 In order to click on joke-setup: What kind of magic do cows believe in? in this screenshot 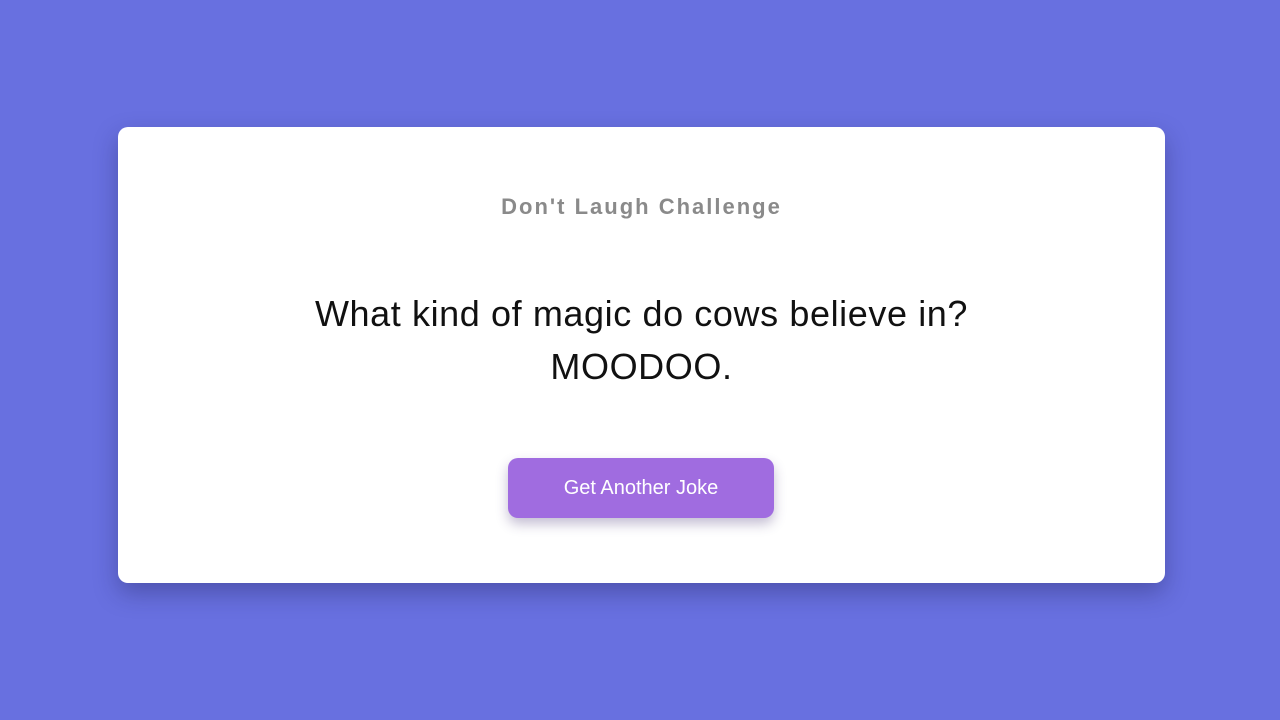, I will do `click(641, 313)`.